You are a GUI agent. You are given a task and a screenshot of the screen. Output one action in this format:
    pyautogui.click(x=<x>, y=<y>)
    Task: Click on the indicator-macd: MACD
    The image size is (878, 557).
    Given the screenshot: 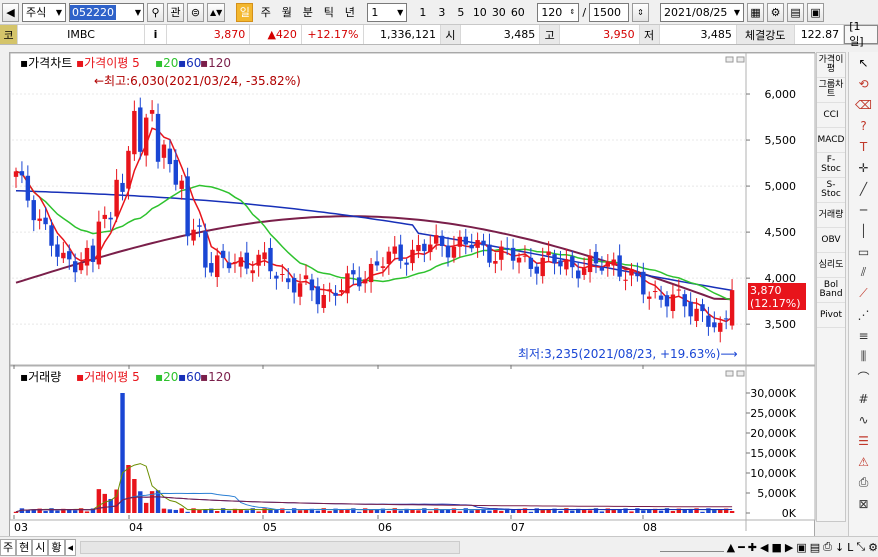 What is the action you would take?
    pyautogui.click(x=831, y=140)
    